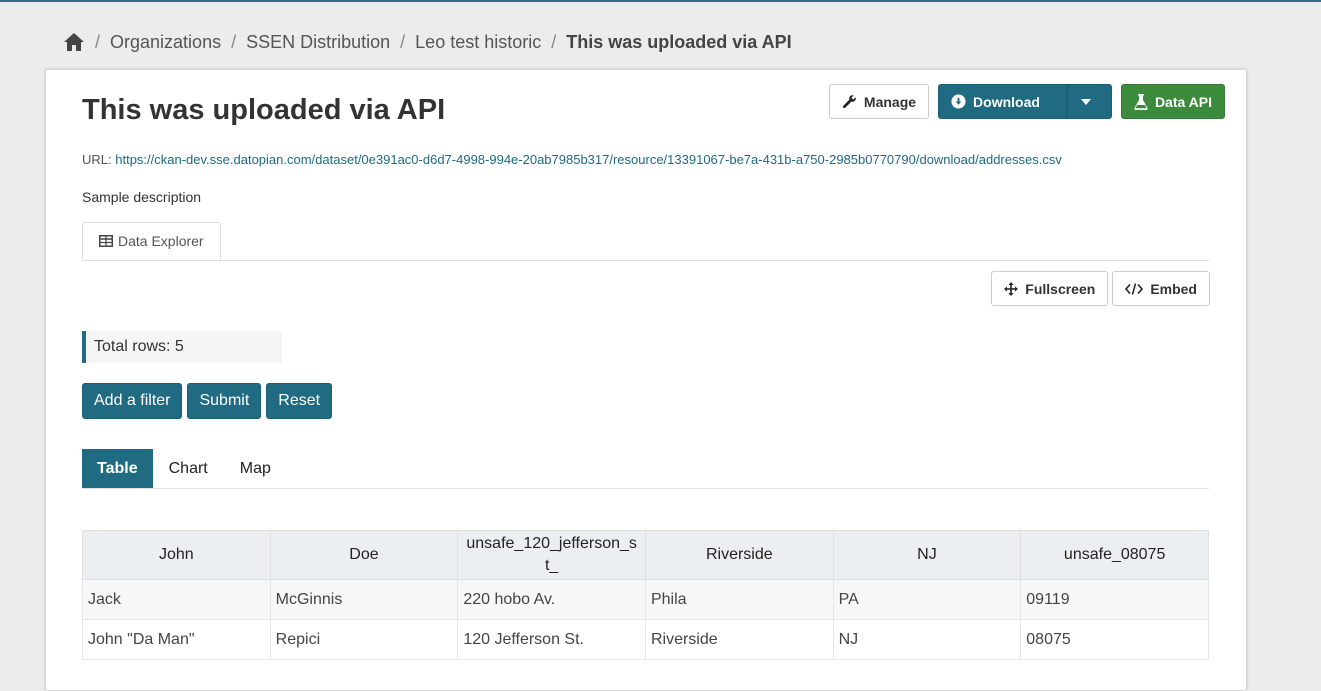 Image resolution: width=1321 pixels, height=691 pixels. Describe the element at coordinates (176, 599) in the screenshot. I see `table-cell: Jack` at that location.